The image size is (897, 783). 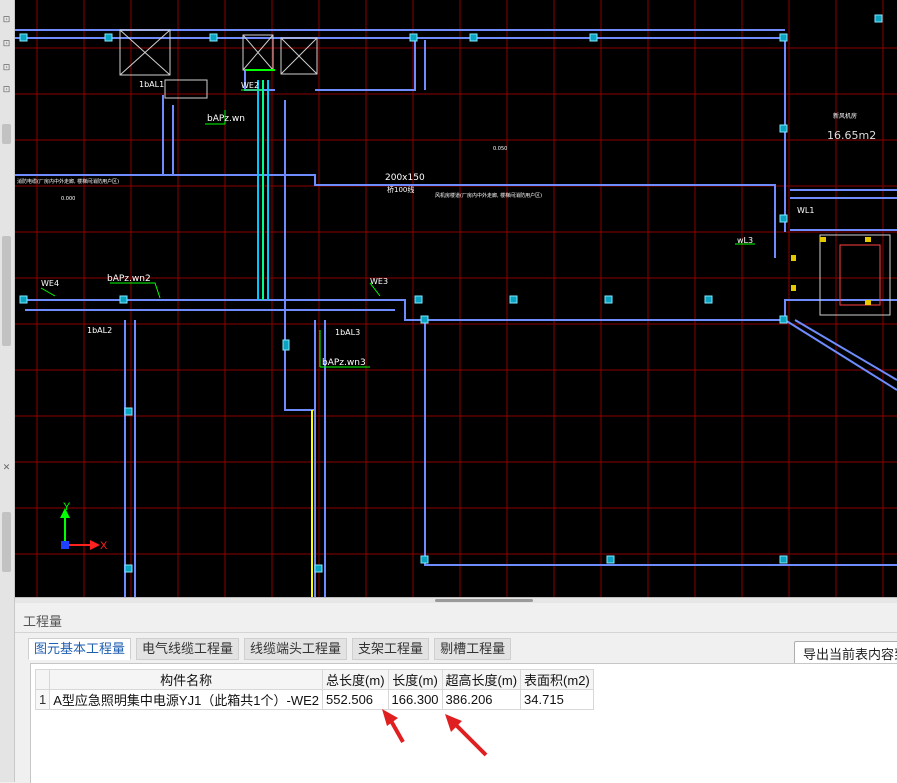 I want to click on header-surface-area: 表面积(m2), so click(x=557, y=679).